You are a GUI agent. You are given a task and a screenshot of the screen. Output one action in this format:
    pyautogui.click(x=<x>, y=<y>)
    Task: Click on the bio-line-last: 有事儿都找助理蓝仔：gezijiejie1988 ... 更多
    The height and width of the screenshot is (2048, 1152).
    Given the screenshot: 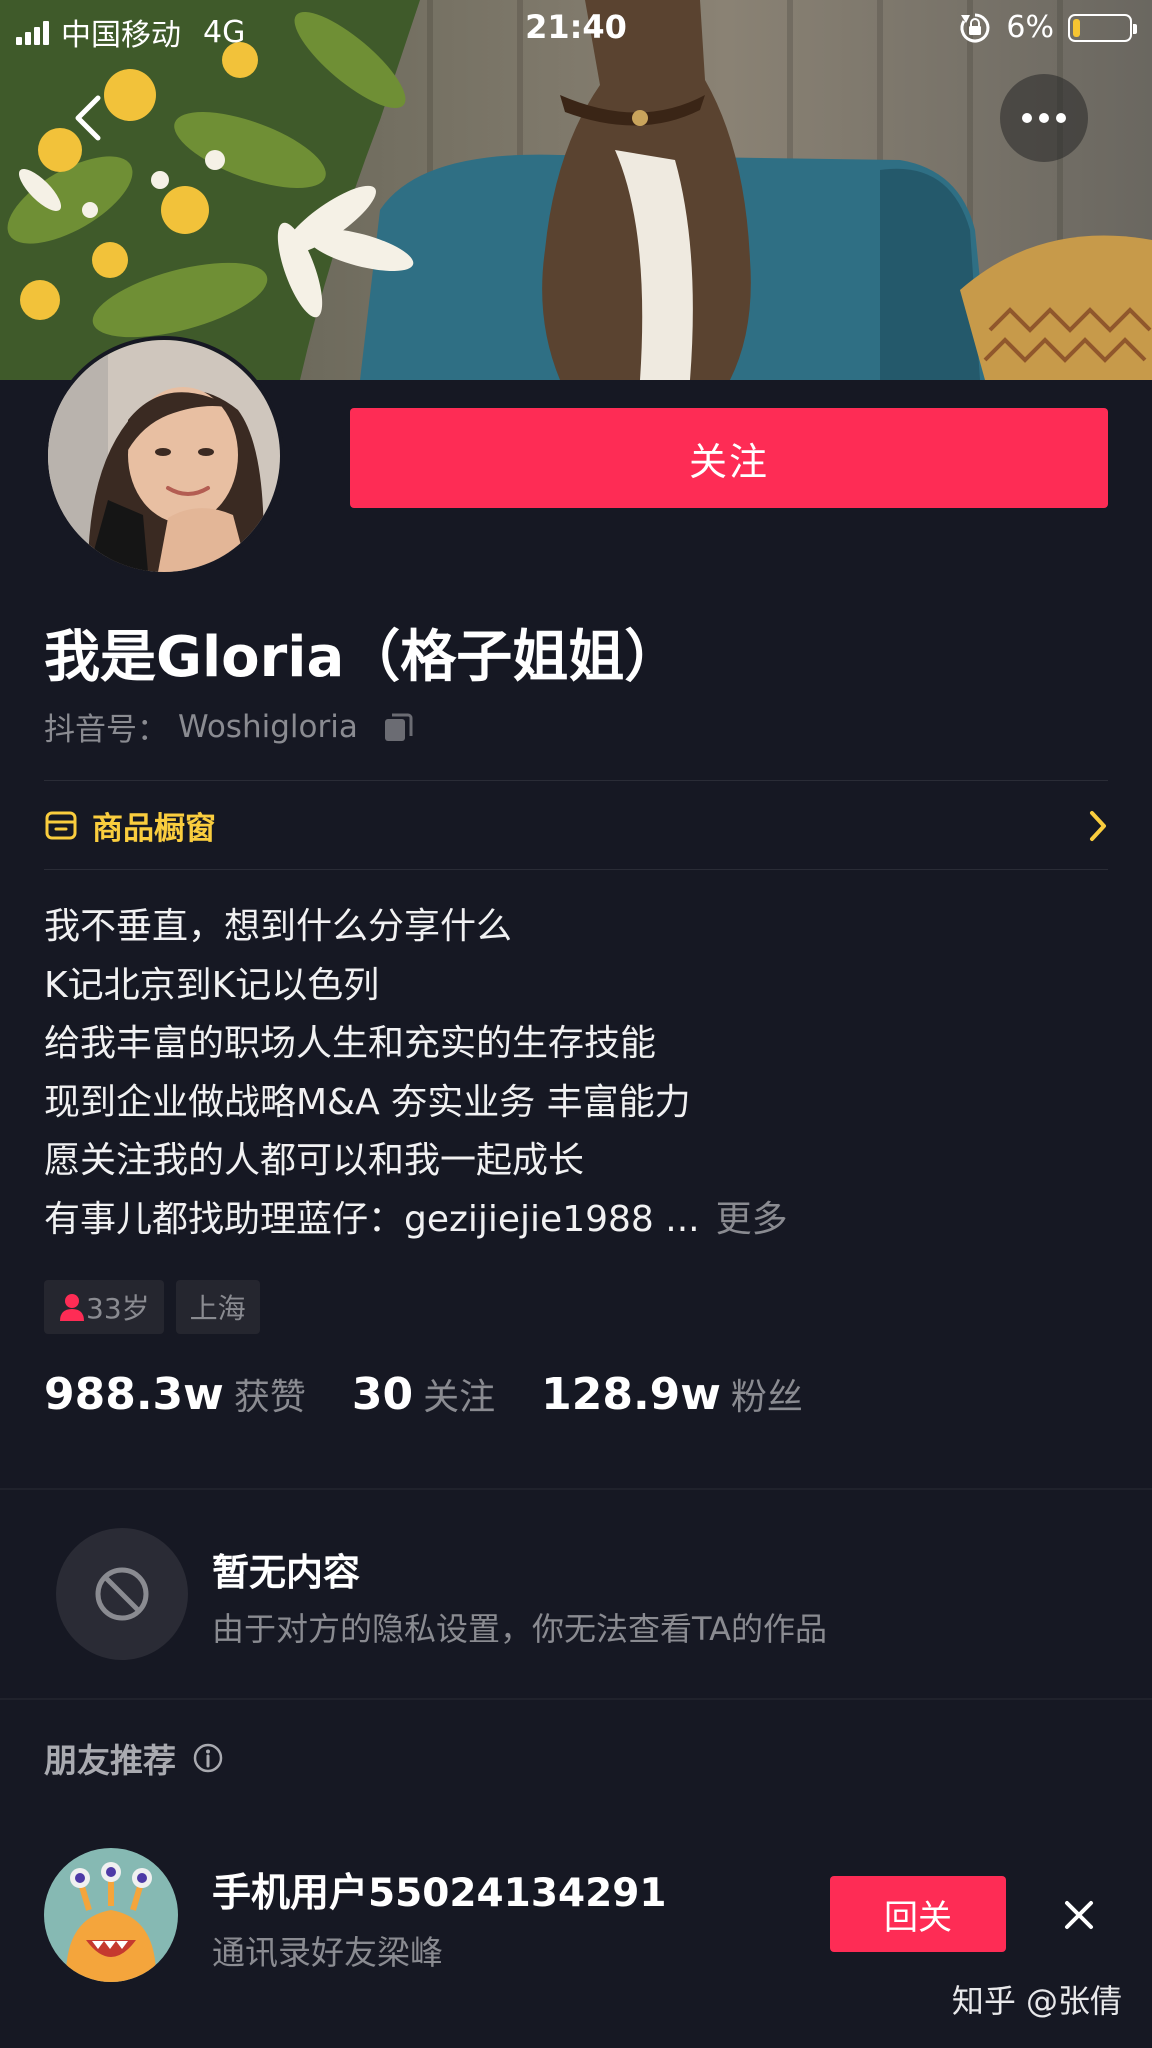 What is the action you would take?
    pyautogui.click(x=576, y=1220)
    